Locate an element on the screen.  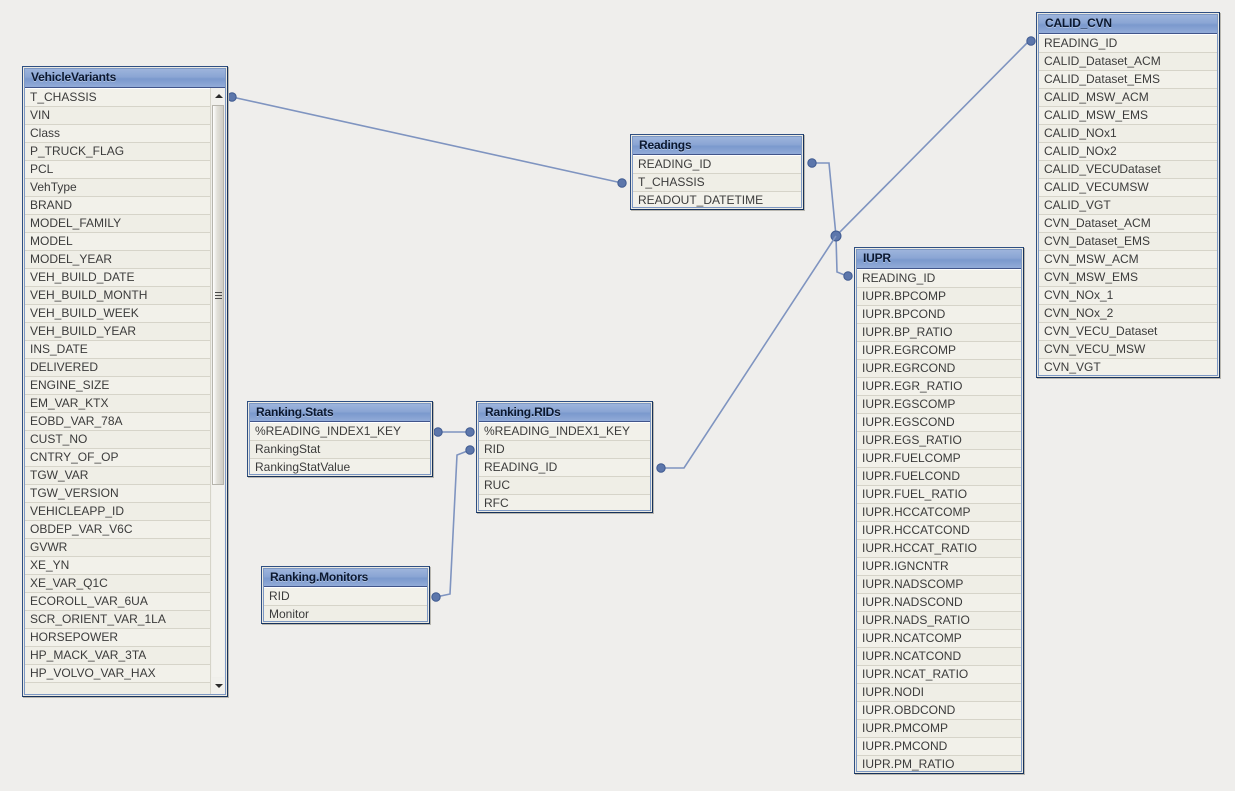
relationship-rankingmonitors-rankingrids is located at coordinates (453, 523).